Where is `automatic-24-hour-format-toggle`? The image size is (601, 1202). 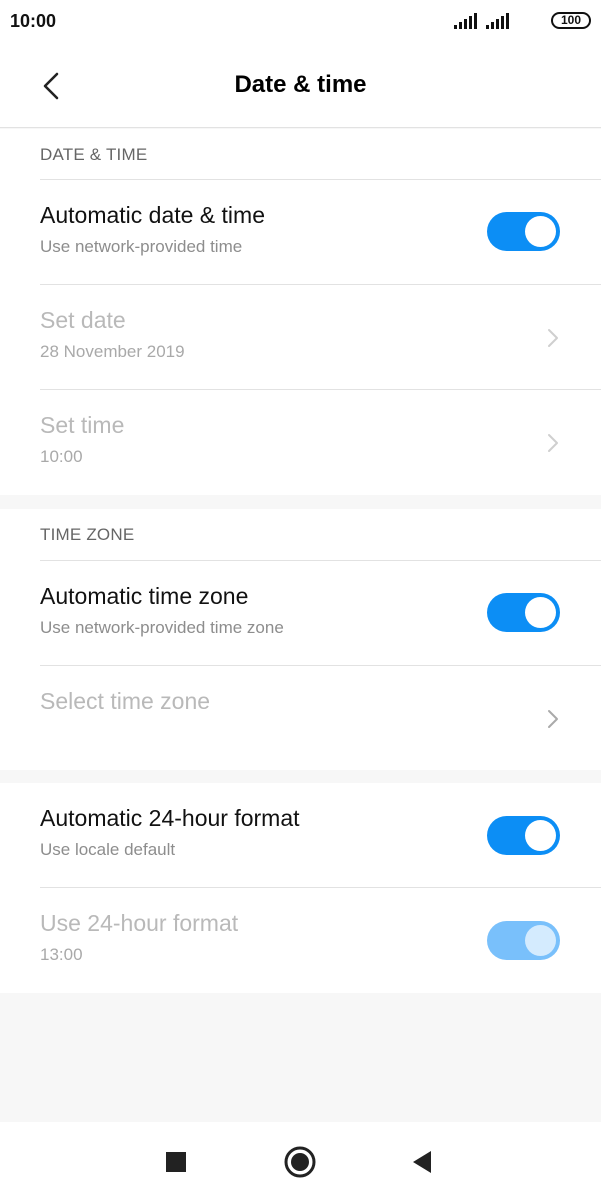 automatic-24-hour-format-toggle is located at coordinates (523, 835).